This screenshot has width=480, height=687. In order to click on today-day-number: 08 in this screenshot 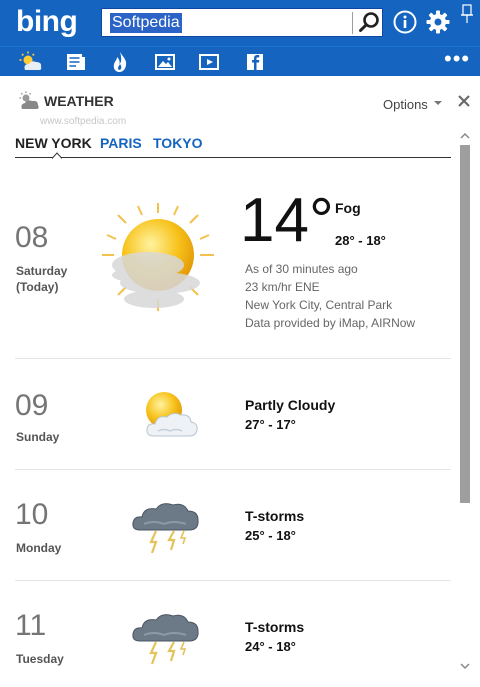, I will do `click(32, 237)`.